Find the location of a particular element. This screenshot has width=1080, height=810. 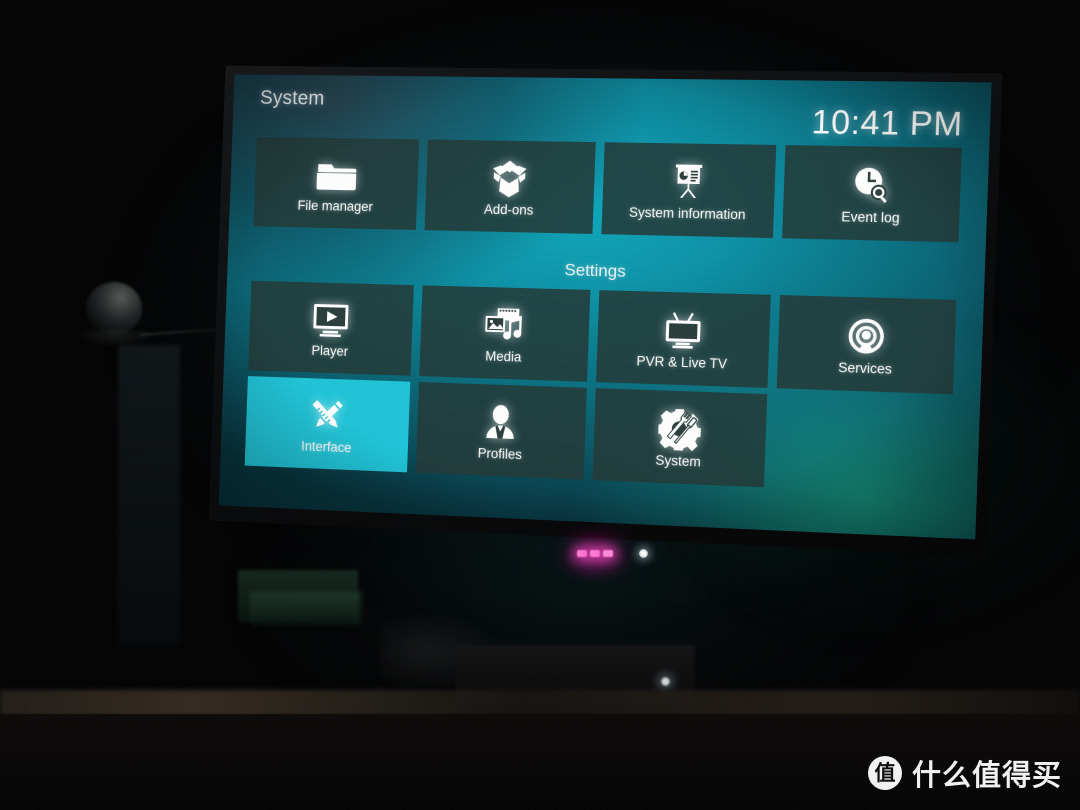

tower-silhouette is located at coordinates (149, 495).